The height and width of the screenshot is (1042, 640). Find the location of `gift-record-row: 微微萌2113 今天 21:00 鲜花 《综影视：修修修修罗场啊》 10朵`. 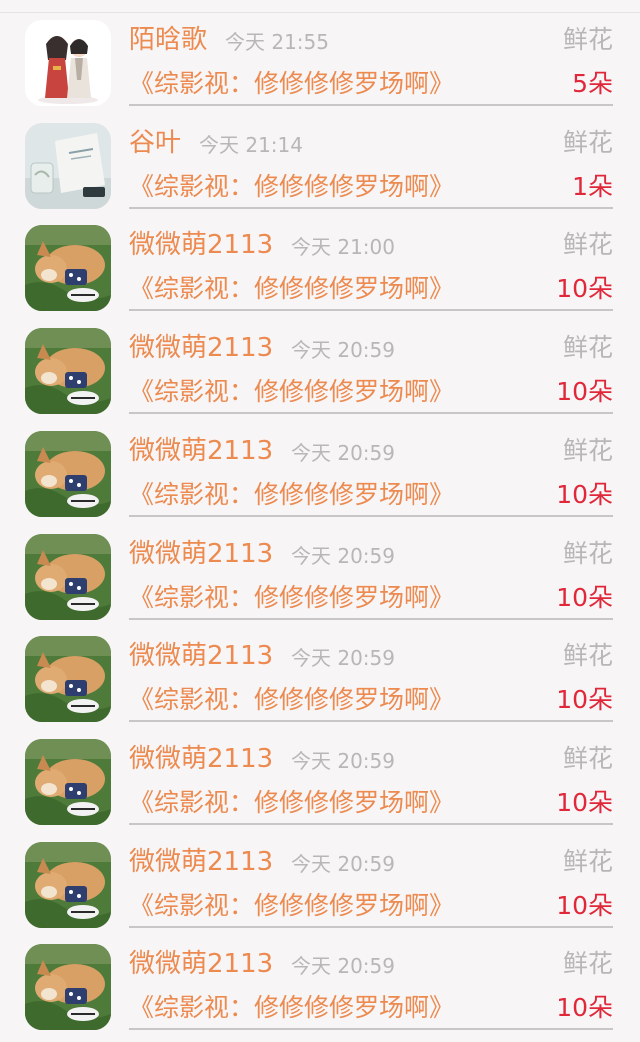

gift-record-row: 微微萌2113 今天 21:00 鲜花 《综影视：修修修修罗场啊》 10朵 is located at coordinates (320, 258).